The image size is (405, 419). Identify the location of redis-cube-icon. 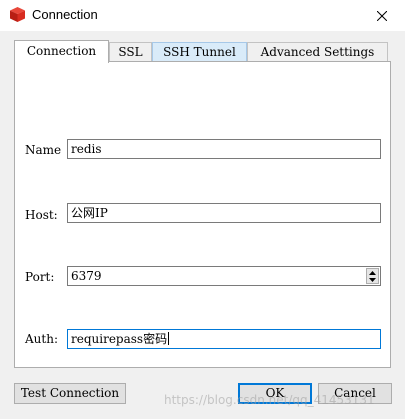
(17, 14).